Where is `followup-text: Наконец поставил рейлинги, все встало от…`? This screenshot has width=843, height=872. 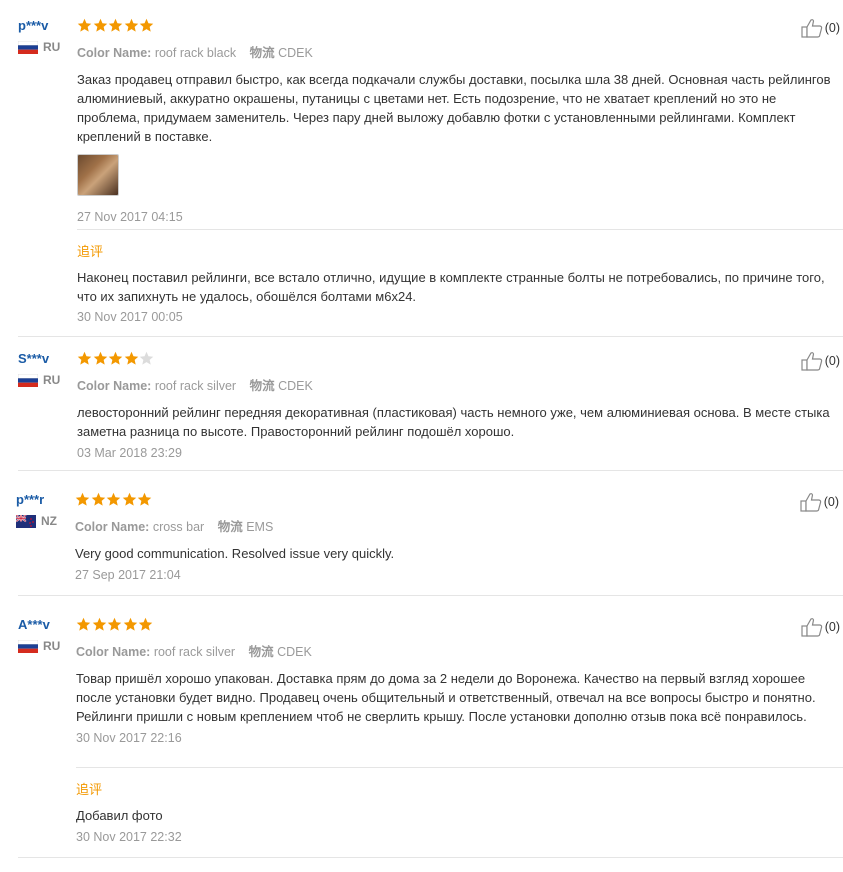
followup-text: Наконец поставил рейлинги, все встало от… is located at coordinates (451, 287).